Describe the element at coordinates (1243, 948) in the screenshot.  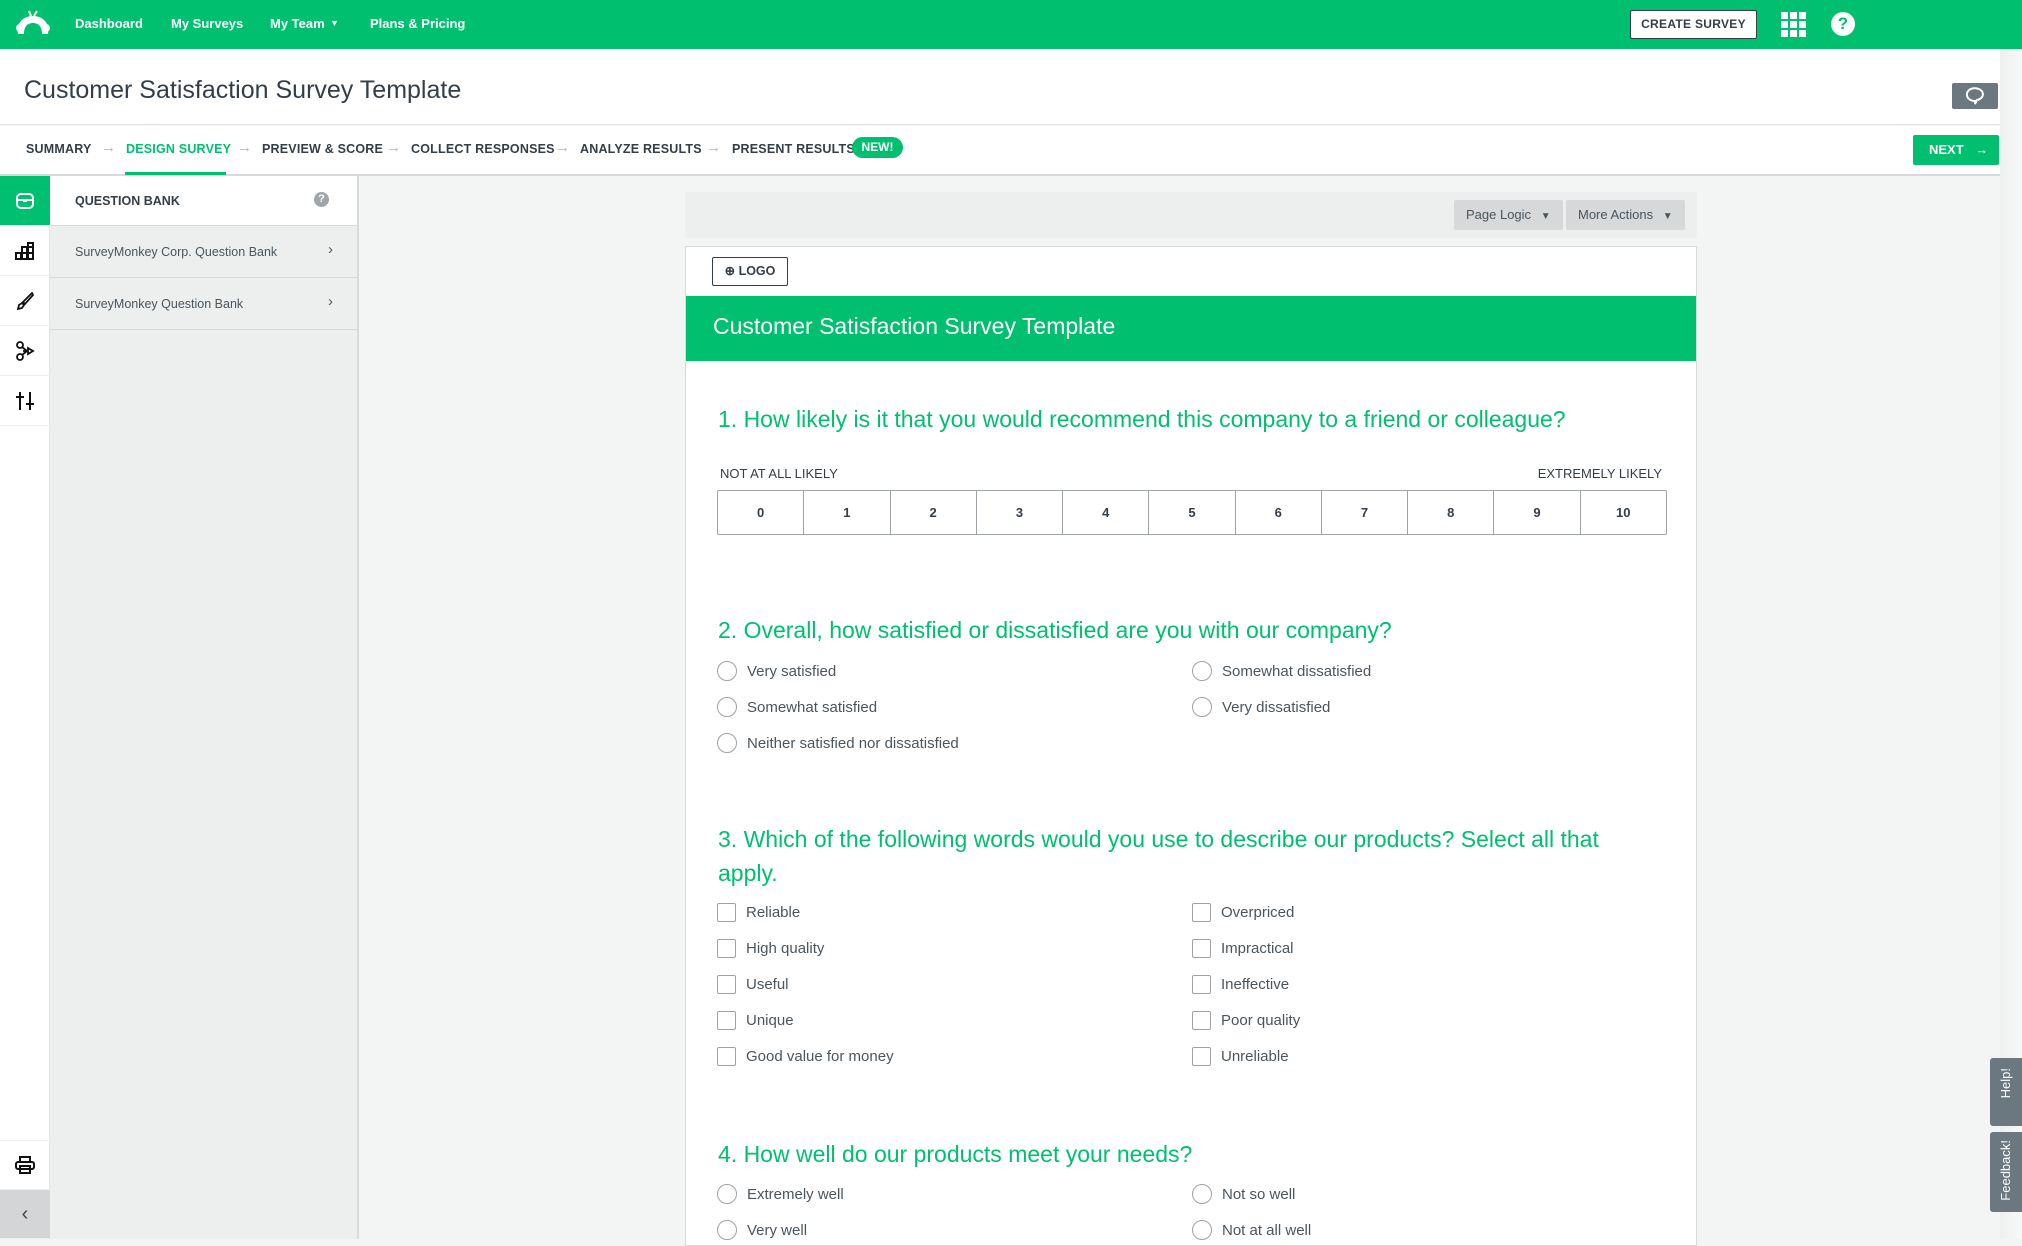
I see `checkbox-option: Impractical` at that location.